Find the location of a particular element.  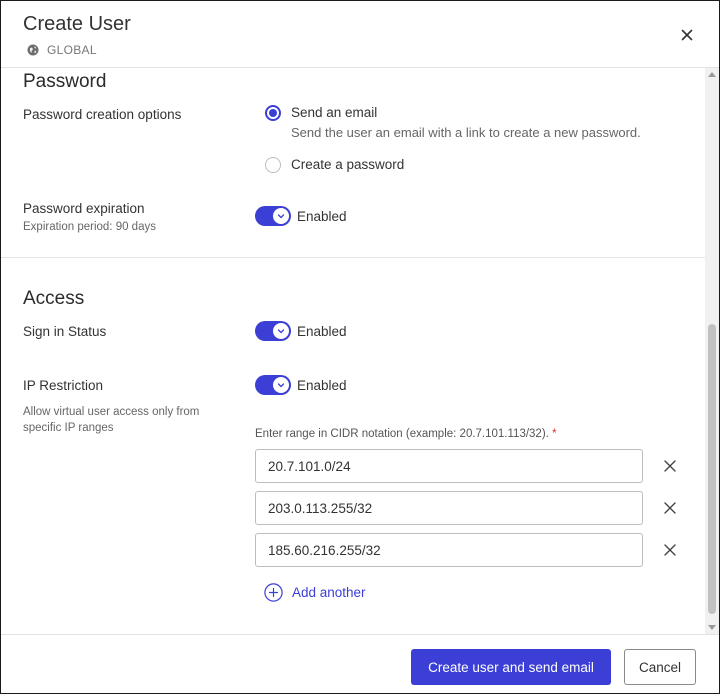

send-email-option-label: Send an email is located at coordinates (334, 112).